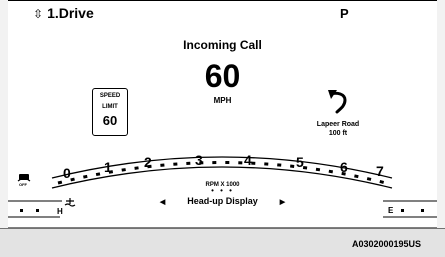 The height and width of the screenshot is (257, 445). Describe the element at coordinates (110, 107) in the screenshot. I see `speed-limit-line2: LIMIT` at that location.